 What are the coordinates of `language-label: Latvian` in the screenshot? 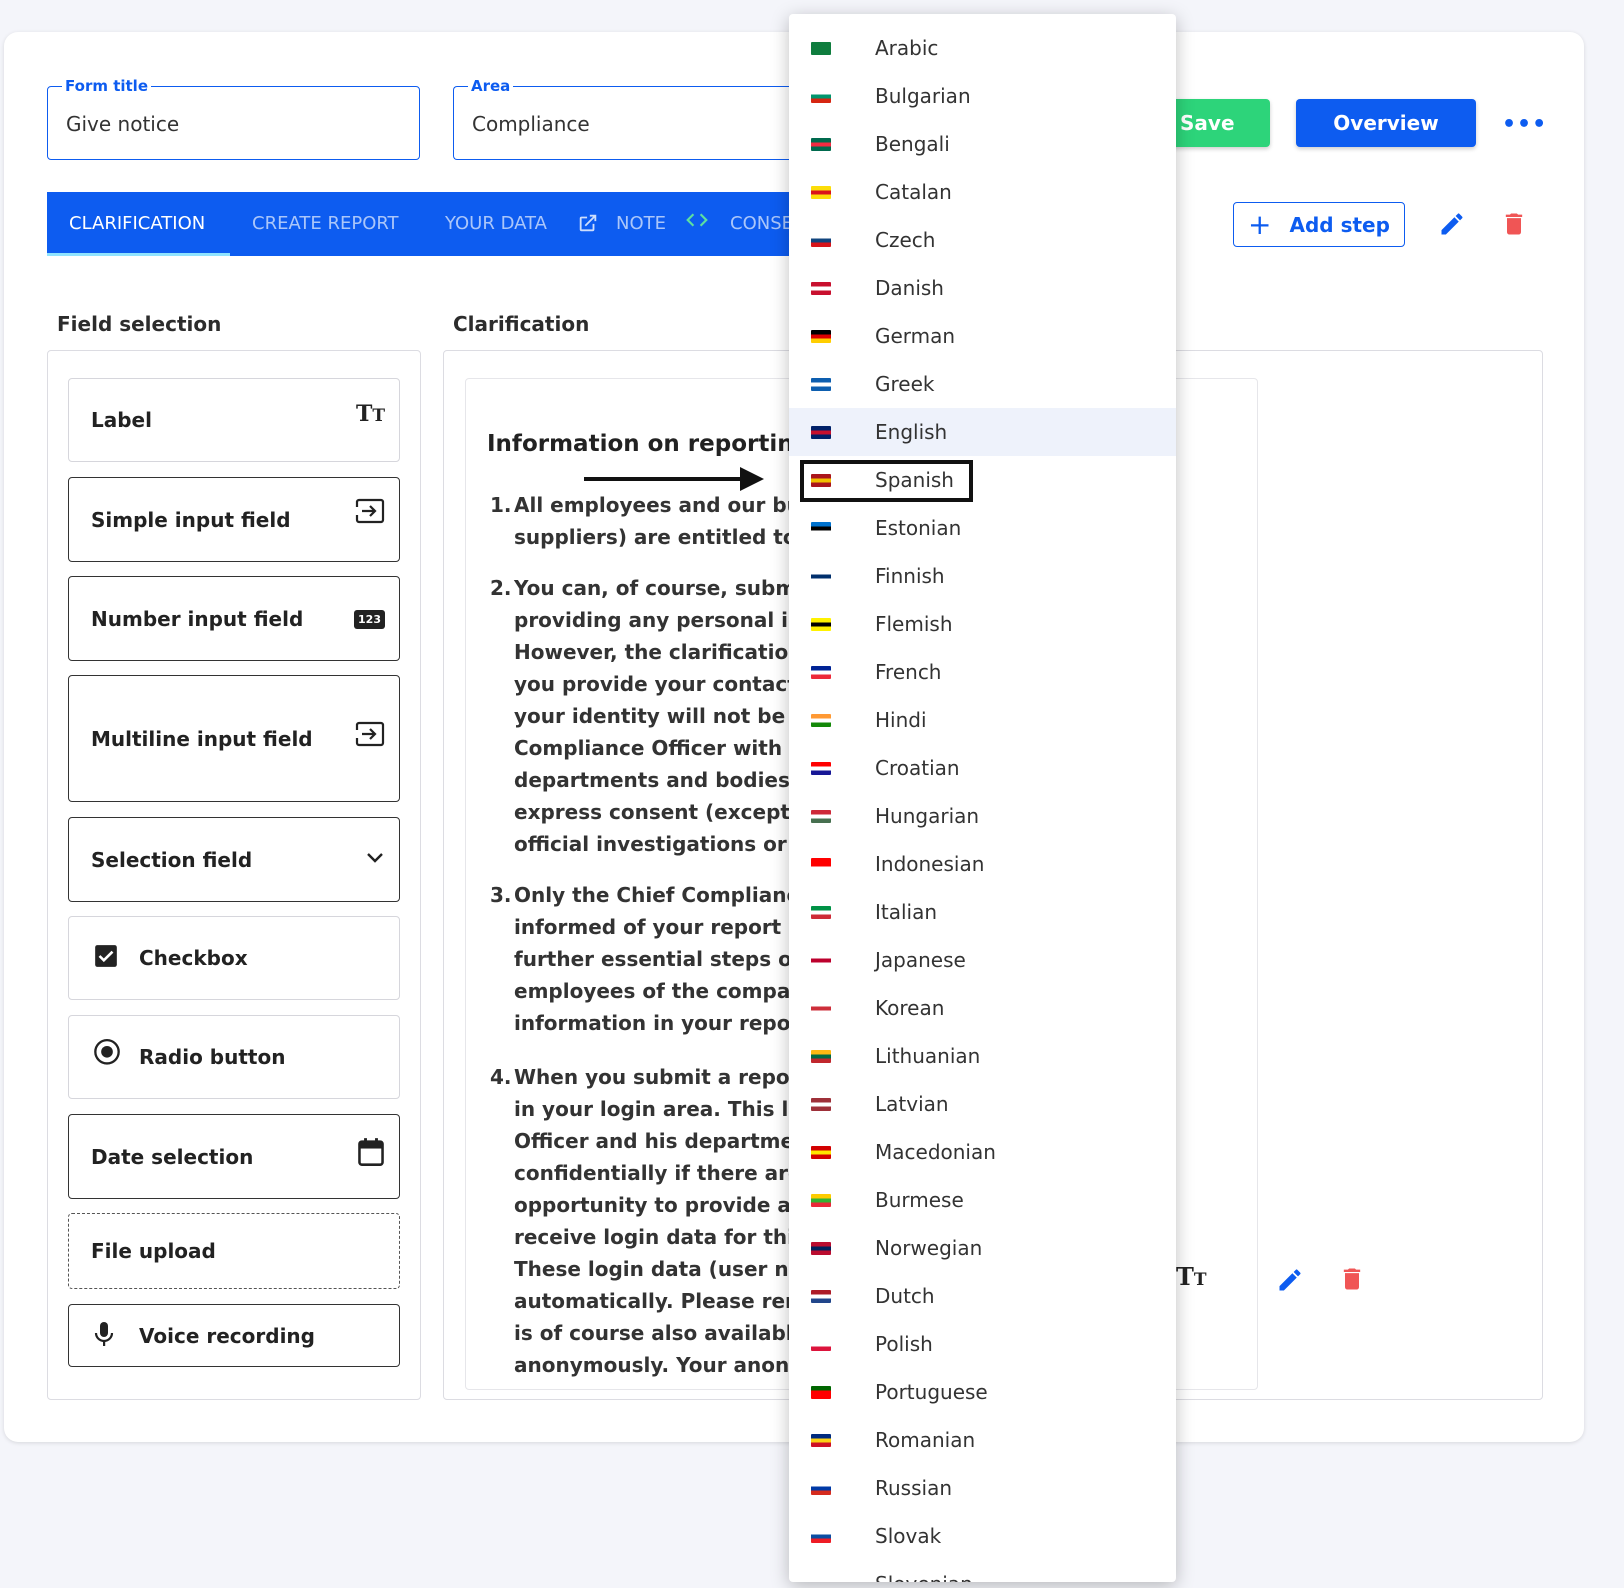 It's located at (912, 1104).